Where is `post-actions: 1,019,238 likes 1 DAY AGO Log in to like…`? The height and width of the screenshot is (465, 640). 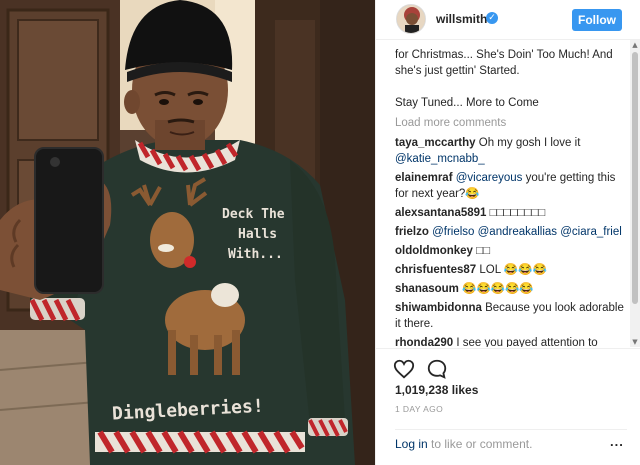
post-actions: 1,019,238 likes 1 DAY AGO Log in to like… is located at coordinates (508, 406).